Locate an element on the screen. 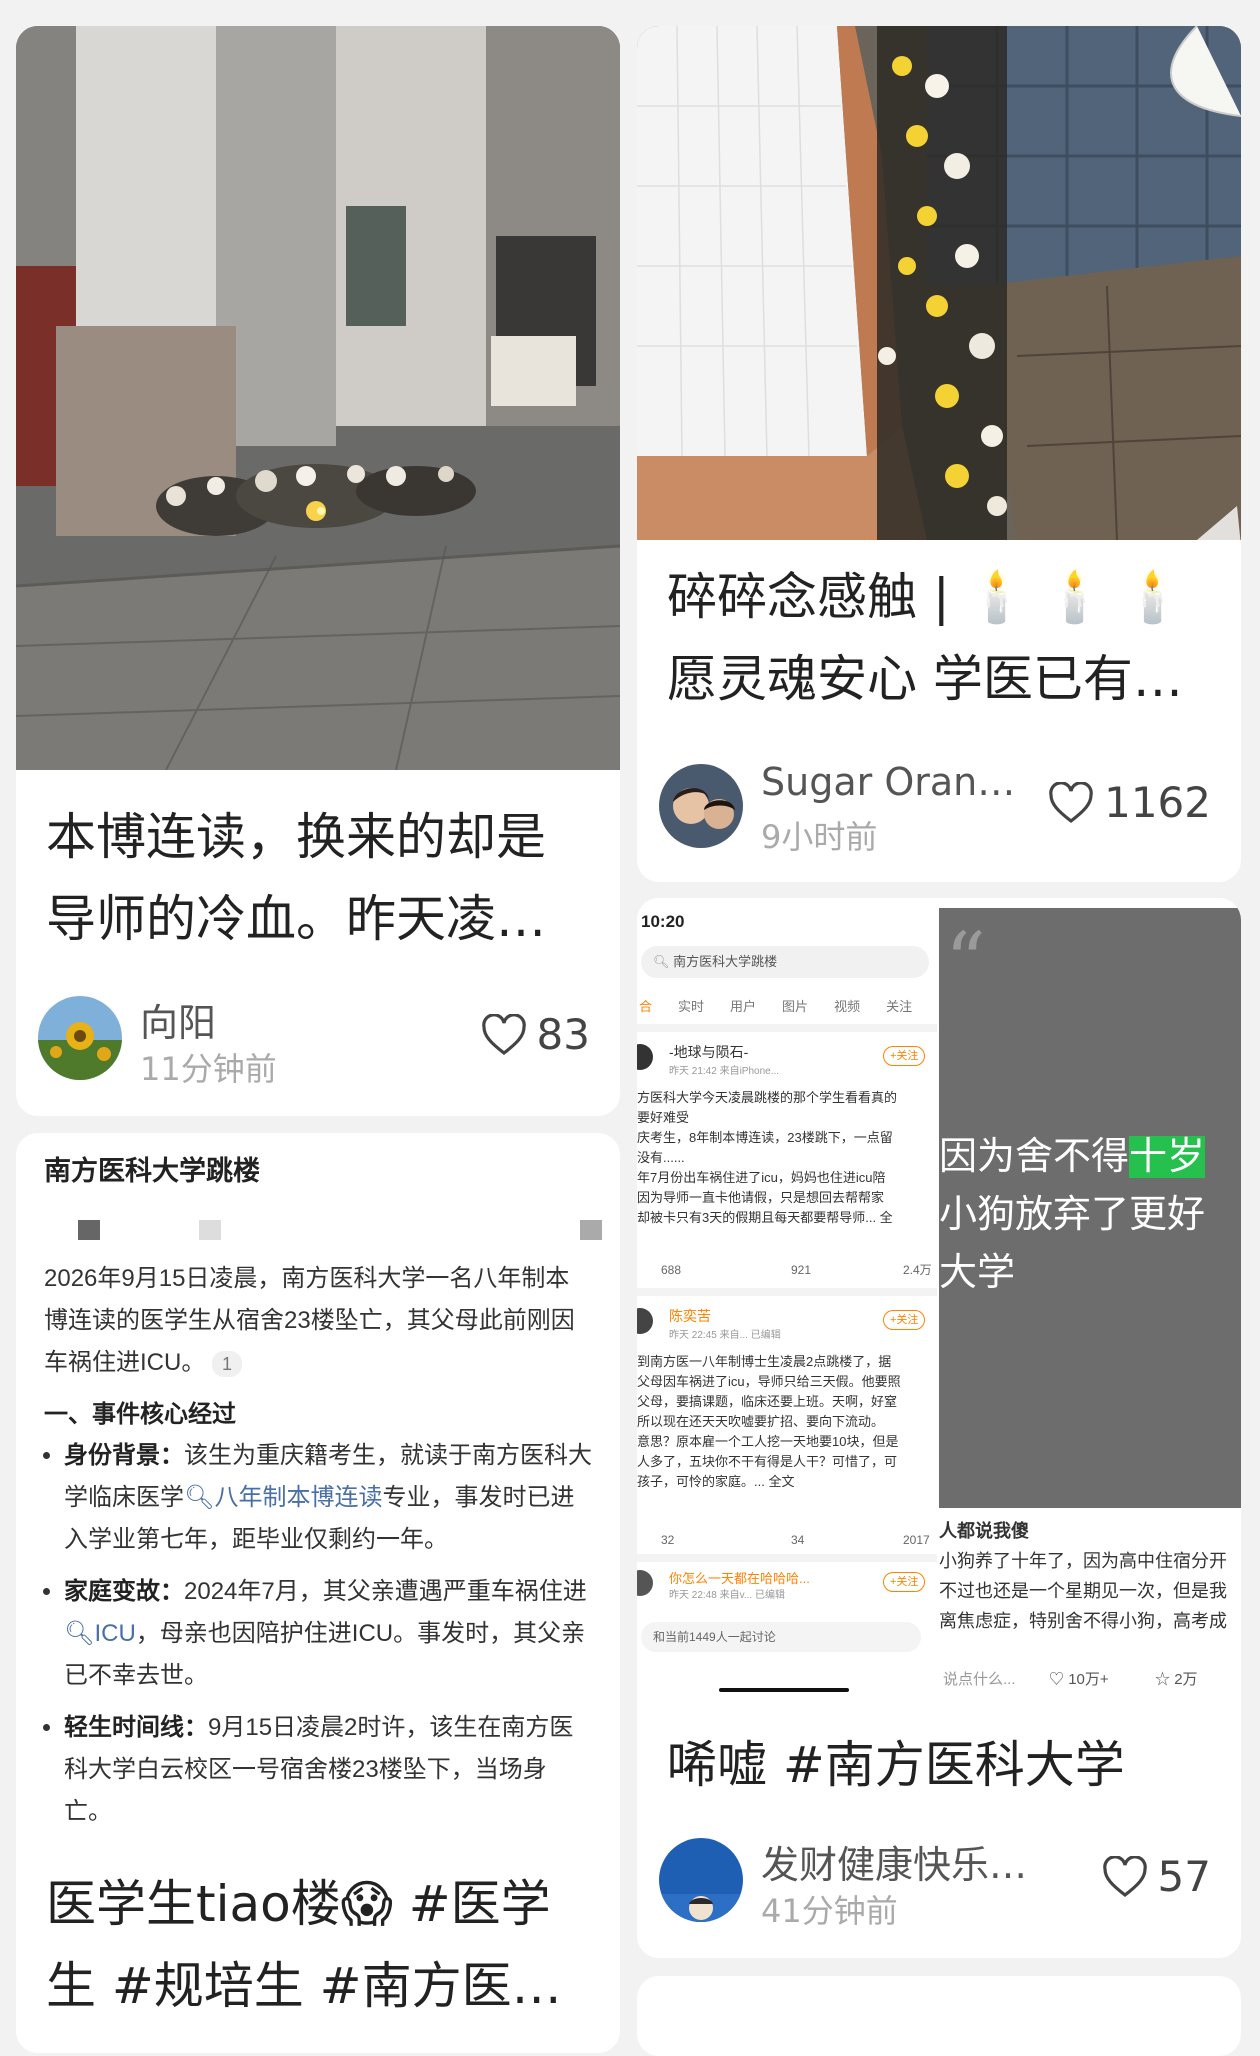 The image size is (1260, 2056). post-time: 41分钟前 is located at coordinates (829, 1911).